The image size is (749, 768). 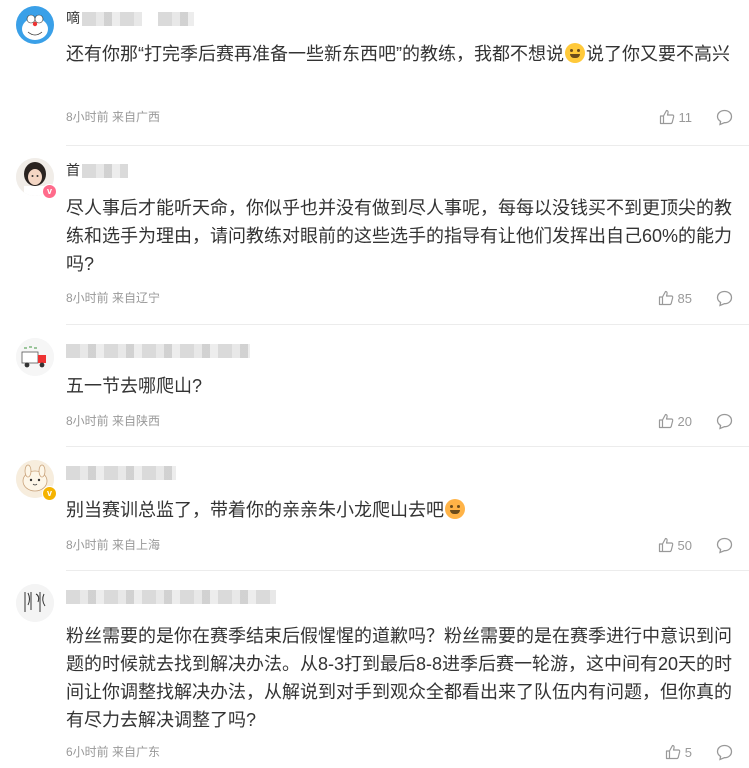 I want to click on comment-text-part: 还有你那“打完季后赛再准备一些新东西吧”的教练，我都不想说, so click(x=315, y=54).